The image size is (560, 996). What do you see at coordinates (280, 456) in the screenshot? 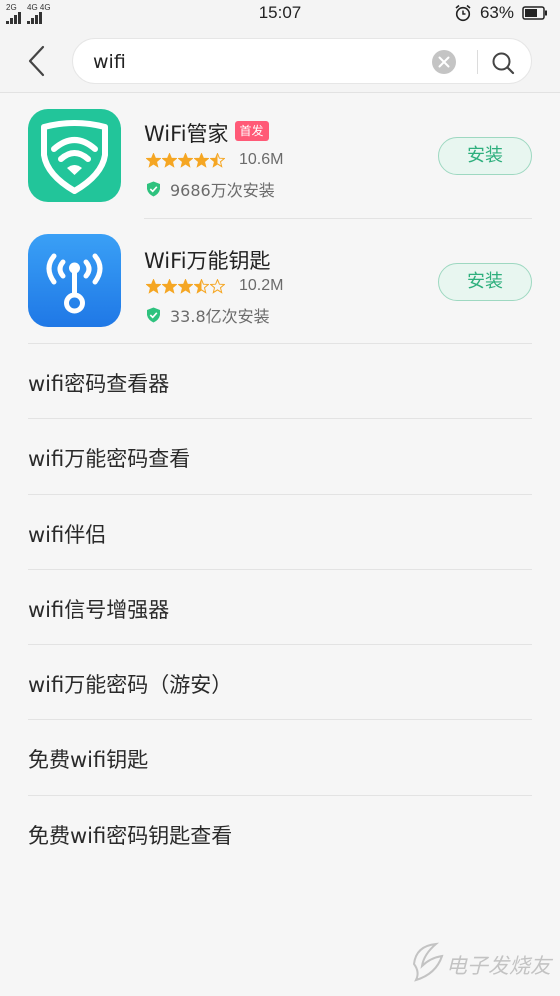
I see `suggestion-item: wifi万能密码查看` at bounding box center [280, 456].